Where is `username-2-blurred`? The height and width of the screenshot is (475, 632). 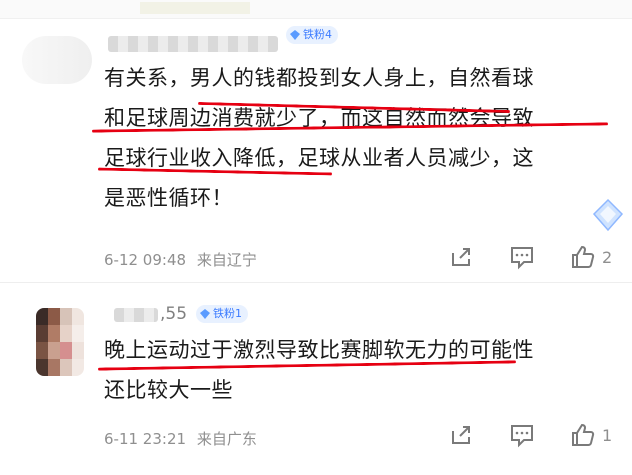 username-2-blurred is located at coordinates (136, 315).